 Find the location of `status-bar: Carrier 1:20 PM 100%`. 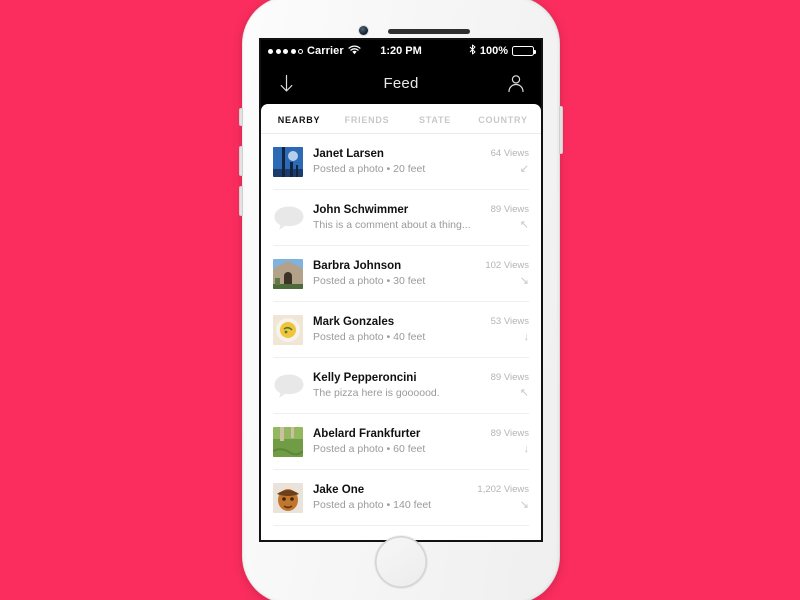

status-bar: Carrier 1:20 PM 100% is located at coordinates (401, 51).